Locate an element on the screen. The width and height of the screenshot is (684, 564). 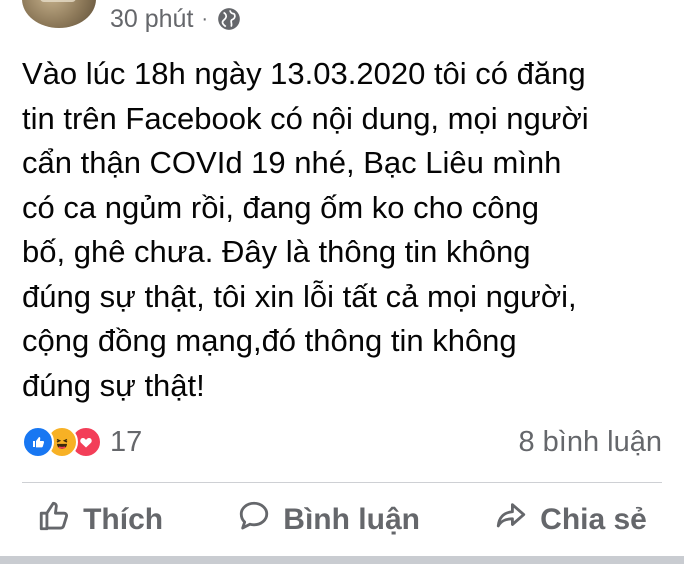
globe-icon is located at coordinates (229, 19).